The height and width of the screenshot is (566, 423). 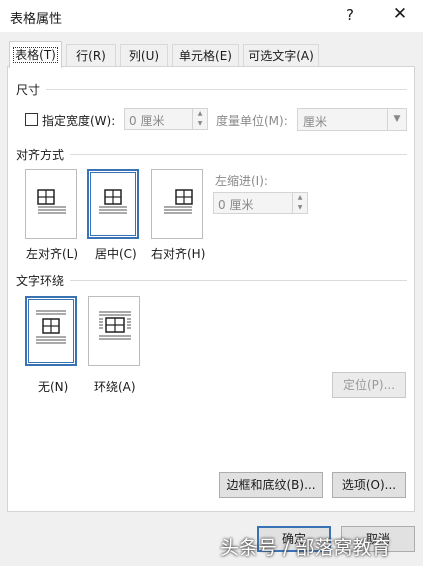 What do you see at coordinates (205, 55) in the screenshot?
I see `tab-cell: 单元格(E)` at bounding box center [205, 55].